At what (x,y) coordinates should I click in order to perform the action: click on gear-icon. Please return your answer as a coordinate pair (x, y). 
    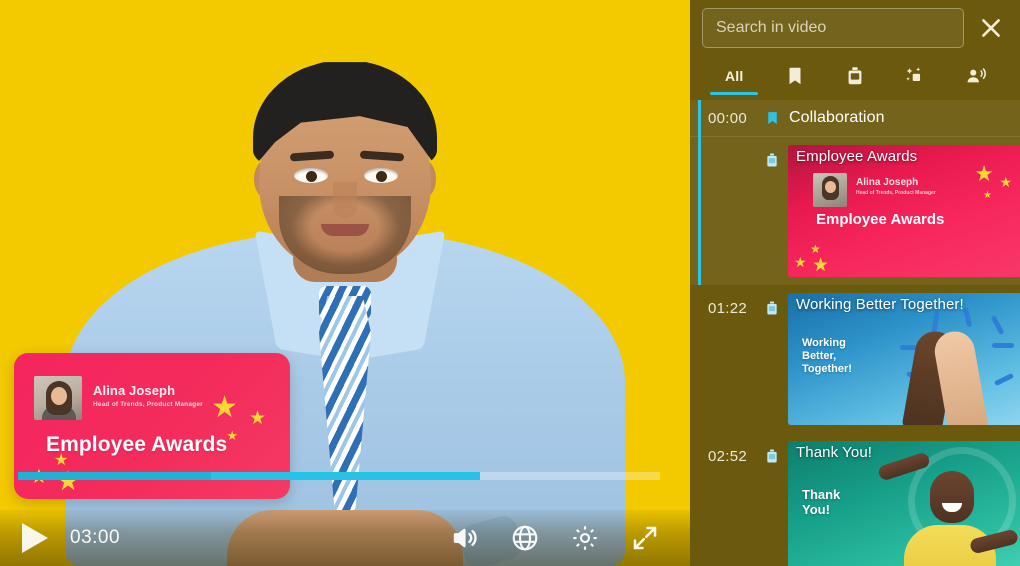
    Looking at the image, I should click on (585, 538).